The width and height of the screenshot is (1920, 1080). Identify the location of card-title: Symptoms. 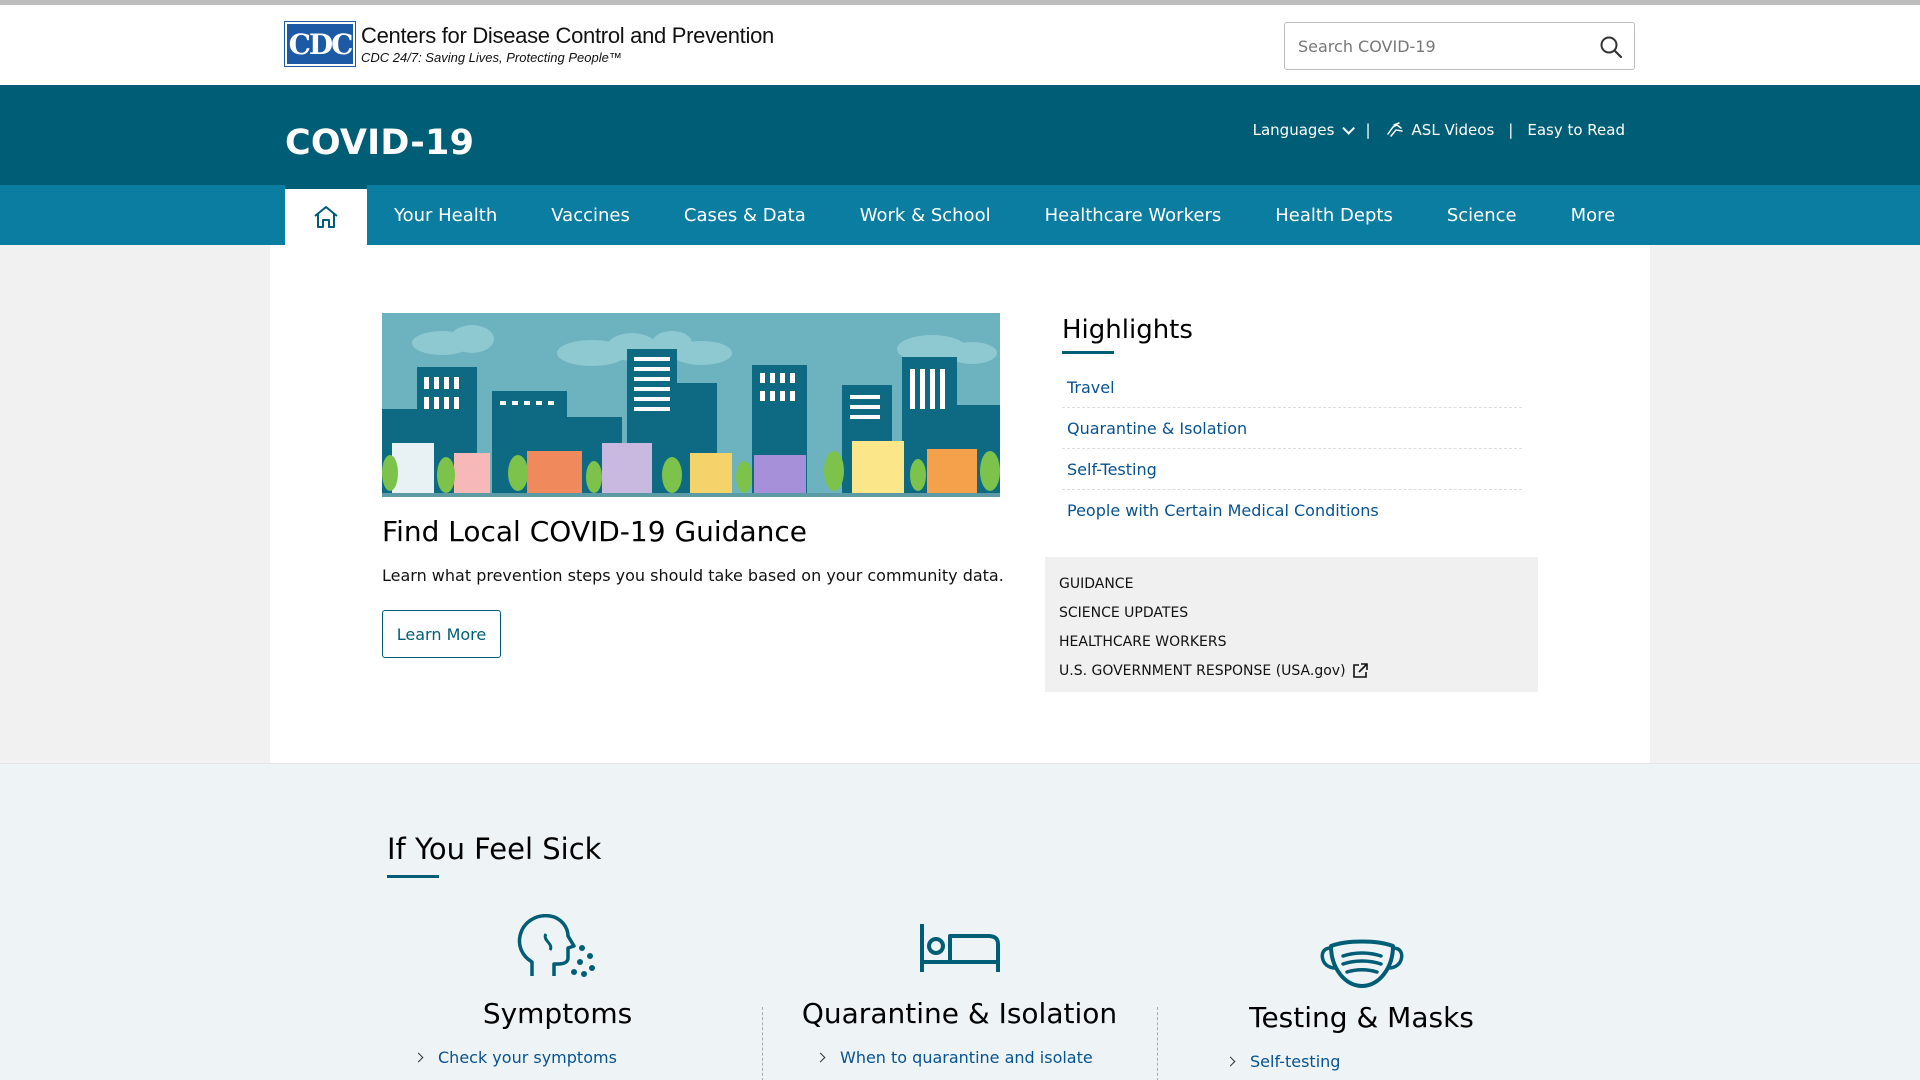
(557, 1013).